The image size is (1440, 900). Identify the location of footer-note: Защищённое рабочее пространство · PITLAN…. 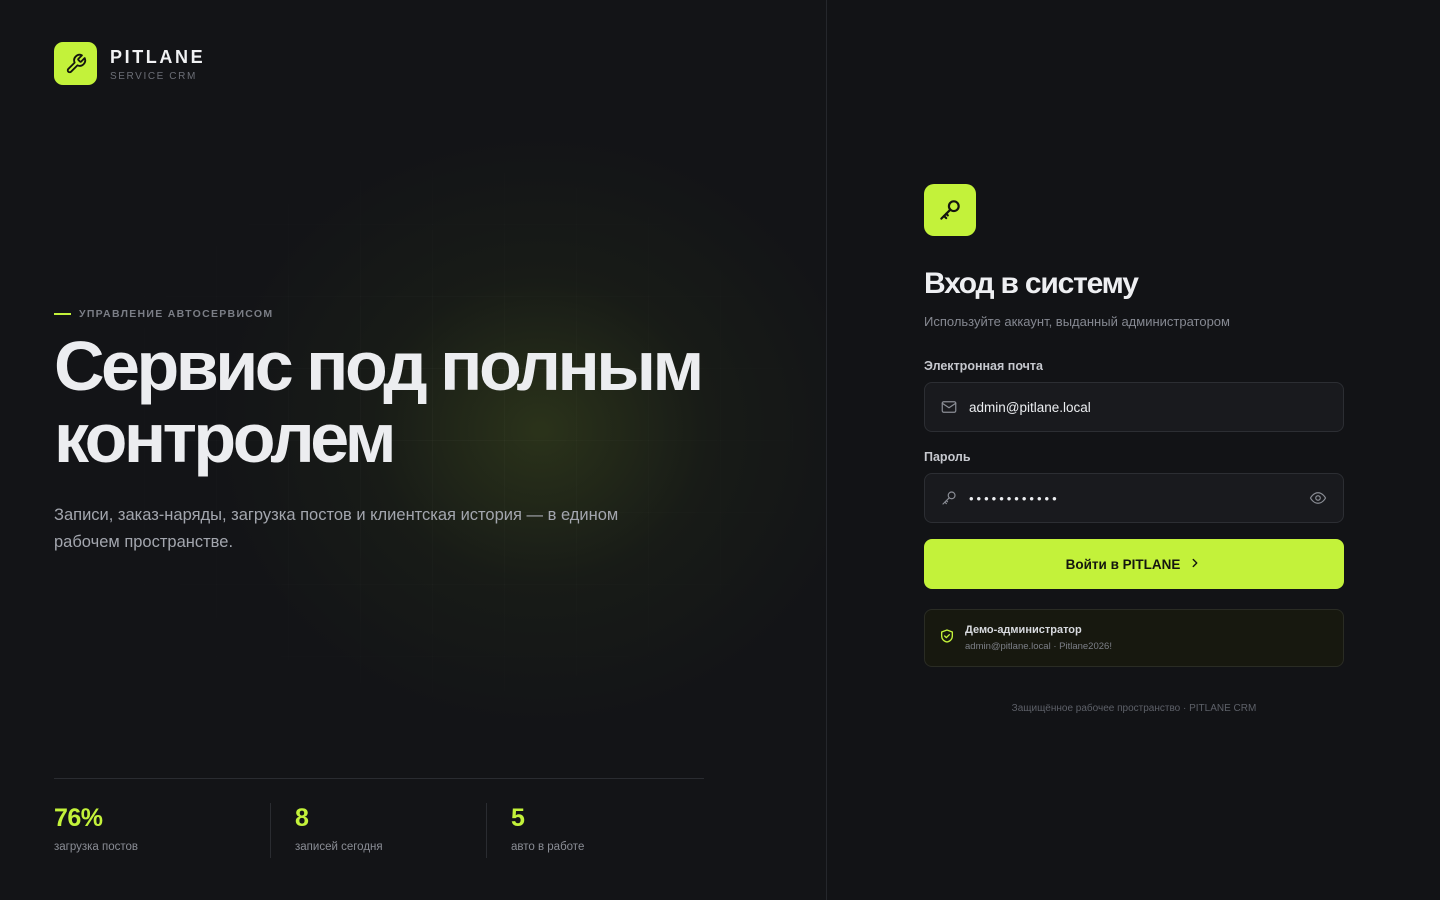
(1134, 708).